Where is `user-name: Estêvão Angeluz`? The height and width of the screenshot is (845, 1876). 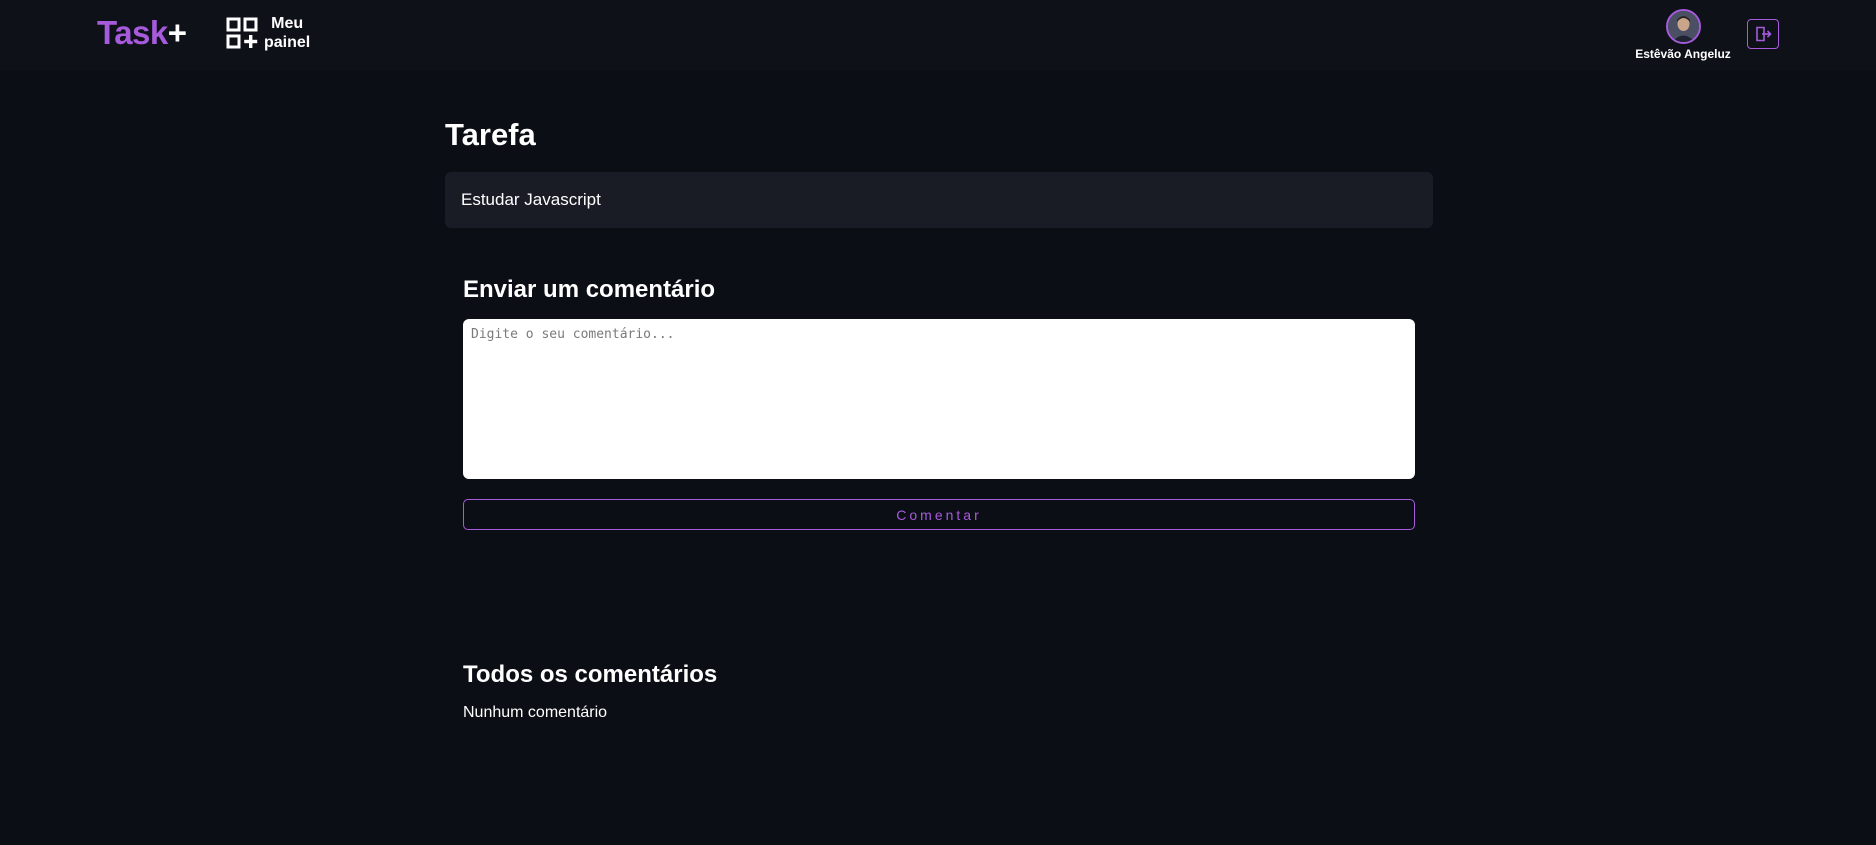
user-name: Estêvão Angeluz is located at coordinates (1683, 54).